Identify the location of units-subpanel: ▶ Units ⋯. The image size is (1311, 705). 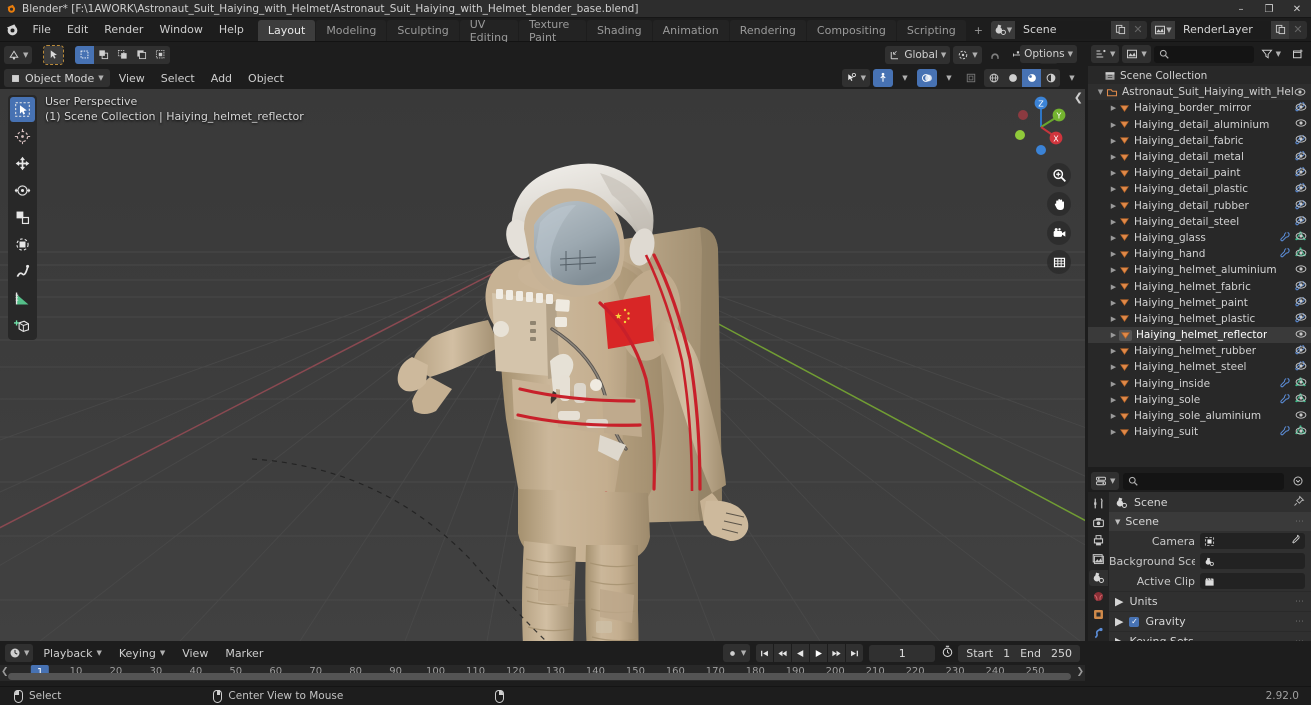
(1210, 601).